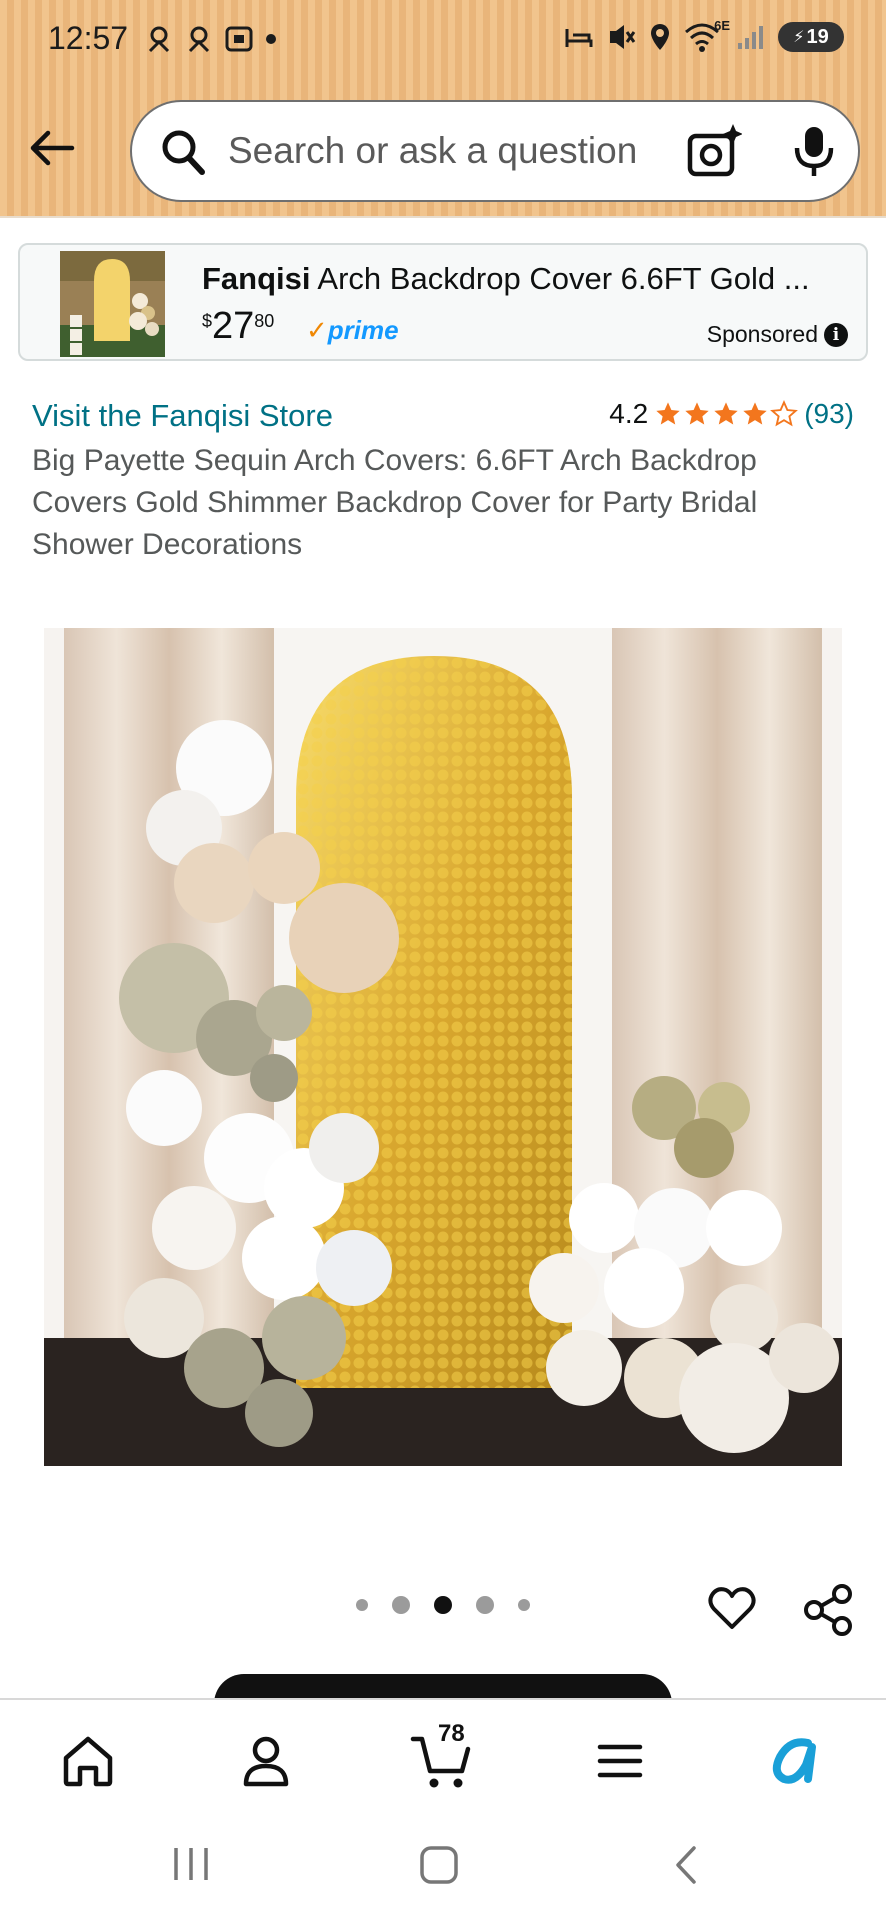 The image size is (886, 1920). I want to click on recent-apps-icon, so click(191, 1864).